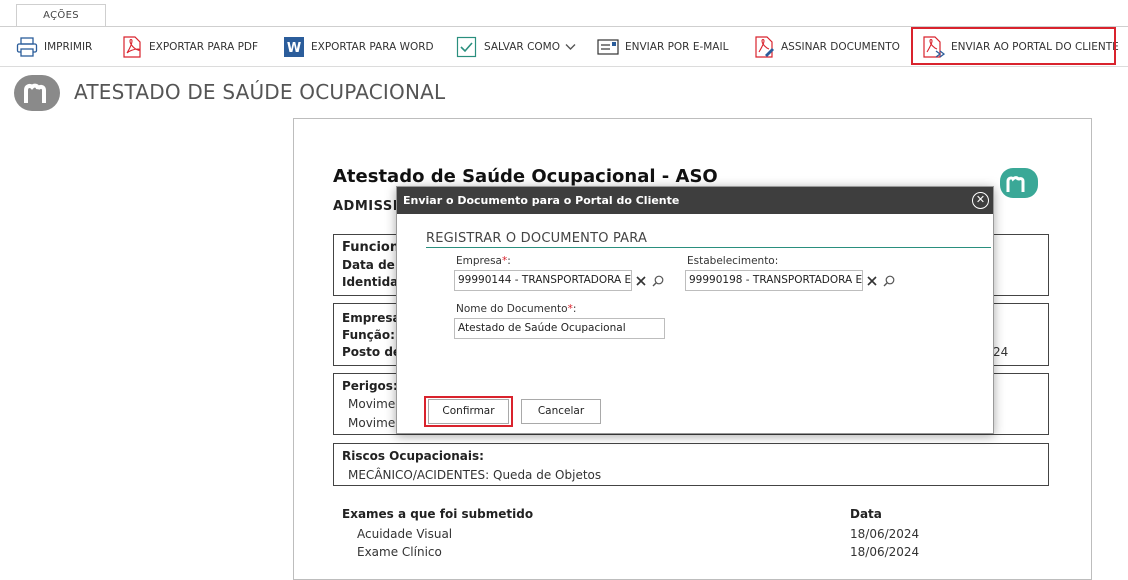 Image resolution: width=1128 pixels, height=580 pixels. I want to click on export-pdf-label: EXPORTAR PARA PDF, so click(204, 47).